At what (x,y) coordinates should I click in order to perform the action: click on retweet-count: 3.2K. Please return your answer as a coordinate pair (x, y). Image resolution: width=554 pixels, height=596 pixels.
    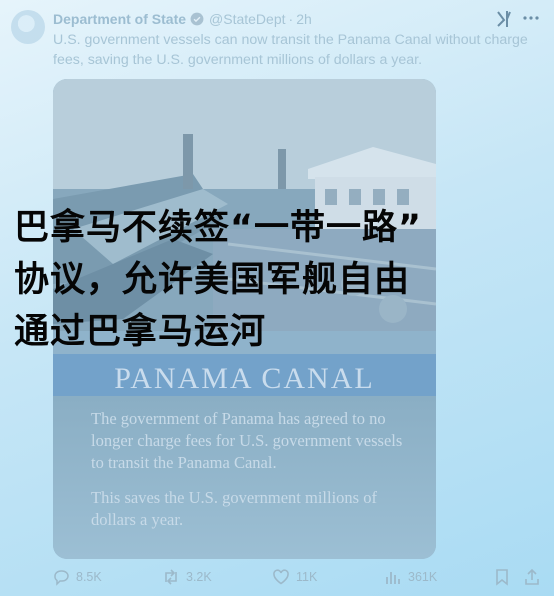
    Looking at the image, I should click on (199, 577).